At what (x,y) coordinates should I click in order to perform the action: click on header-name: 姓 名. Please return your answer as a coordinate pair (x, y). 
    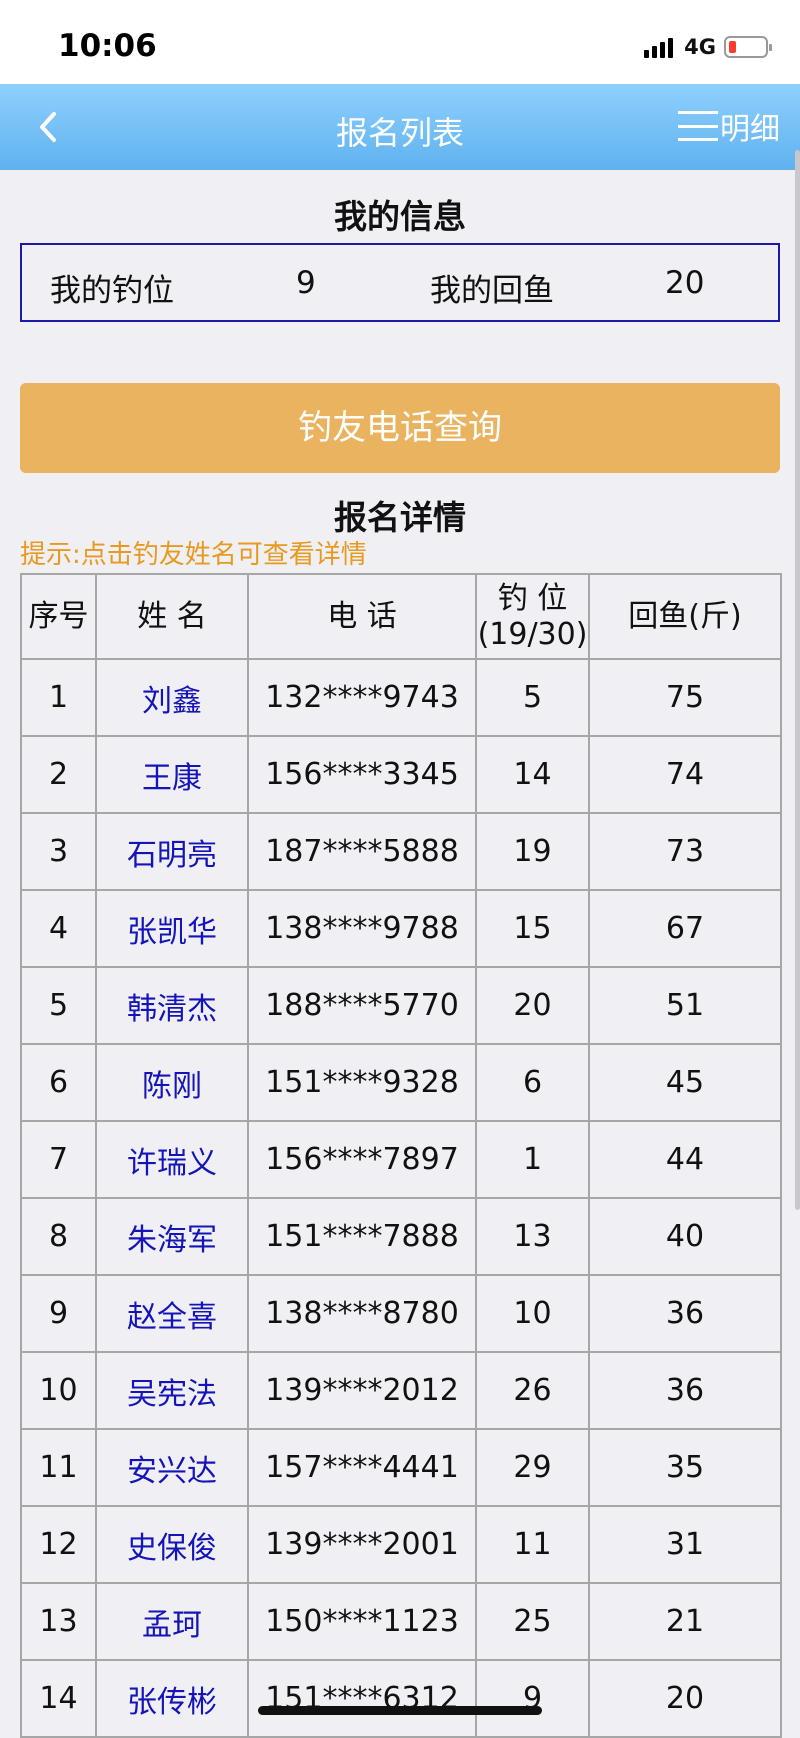
    Looking at the image, I should click on (172, 616).